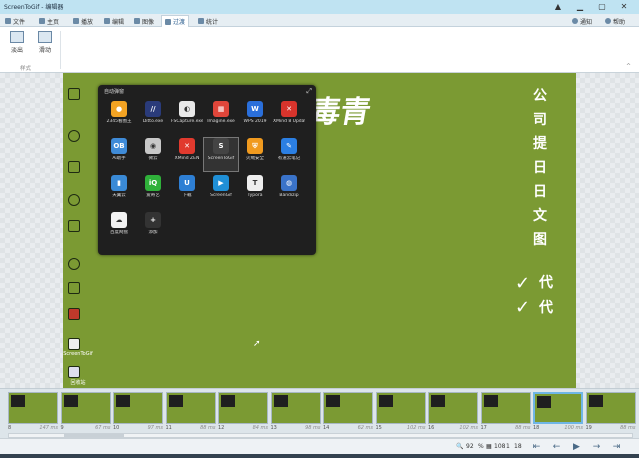 The height and width of the screenshot is (458, 639). What do you see at coordinates (153, 158) in the screenshot?
I see `app-label: 微云` at bounding box center [153, 158].